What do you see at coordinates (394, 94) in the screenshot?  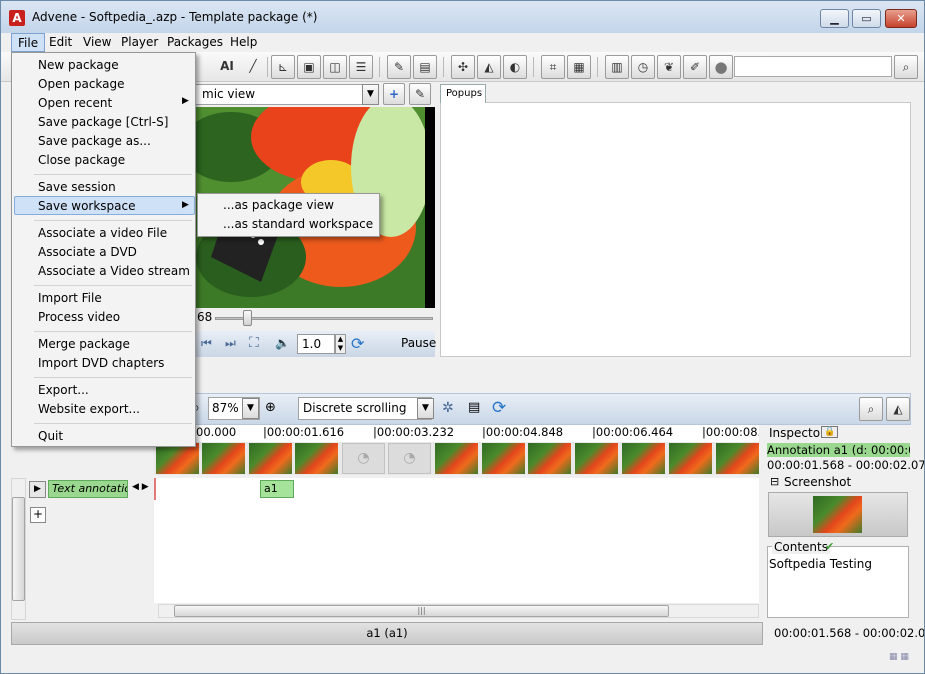 I see `add-view-icon: +` at bounding box center [394, 94].